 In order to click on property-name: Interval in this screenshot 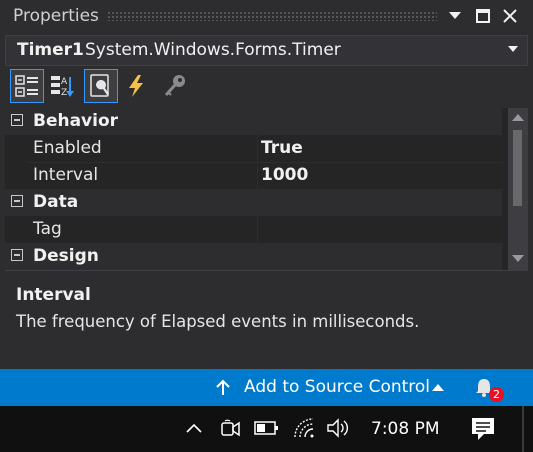, I will do `click(66, 175)`.